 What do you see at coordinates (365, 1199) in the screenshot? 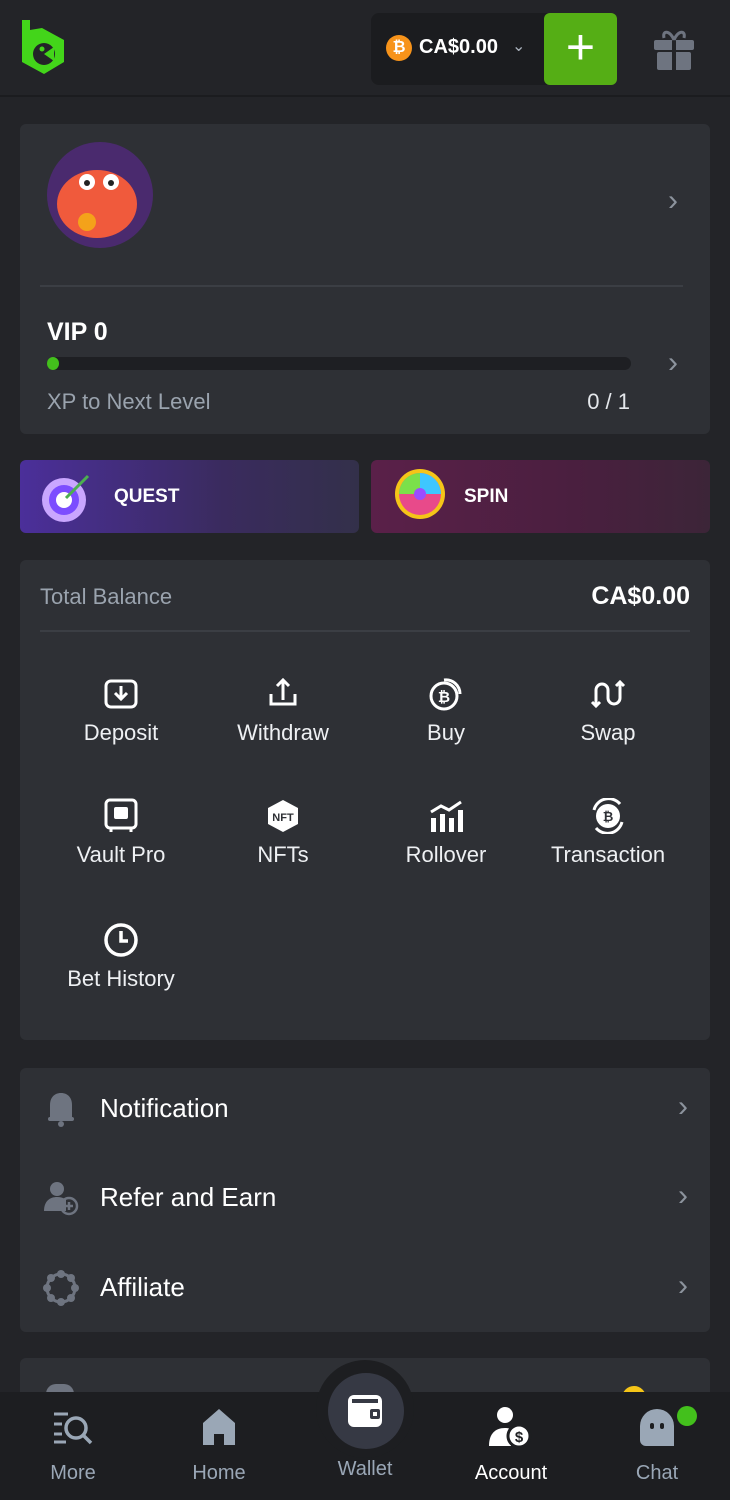
I see `menu-item-refer-and-earn: Refer and Earn ›` at bounding box center [365, 1199].